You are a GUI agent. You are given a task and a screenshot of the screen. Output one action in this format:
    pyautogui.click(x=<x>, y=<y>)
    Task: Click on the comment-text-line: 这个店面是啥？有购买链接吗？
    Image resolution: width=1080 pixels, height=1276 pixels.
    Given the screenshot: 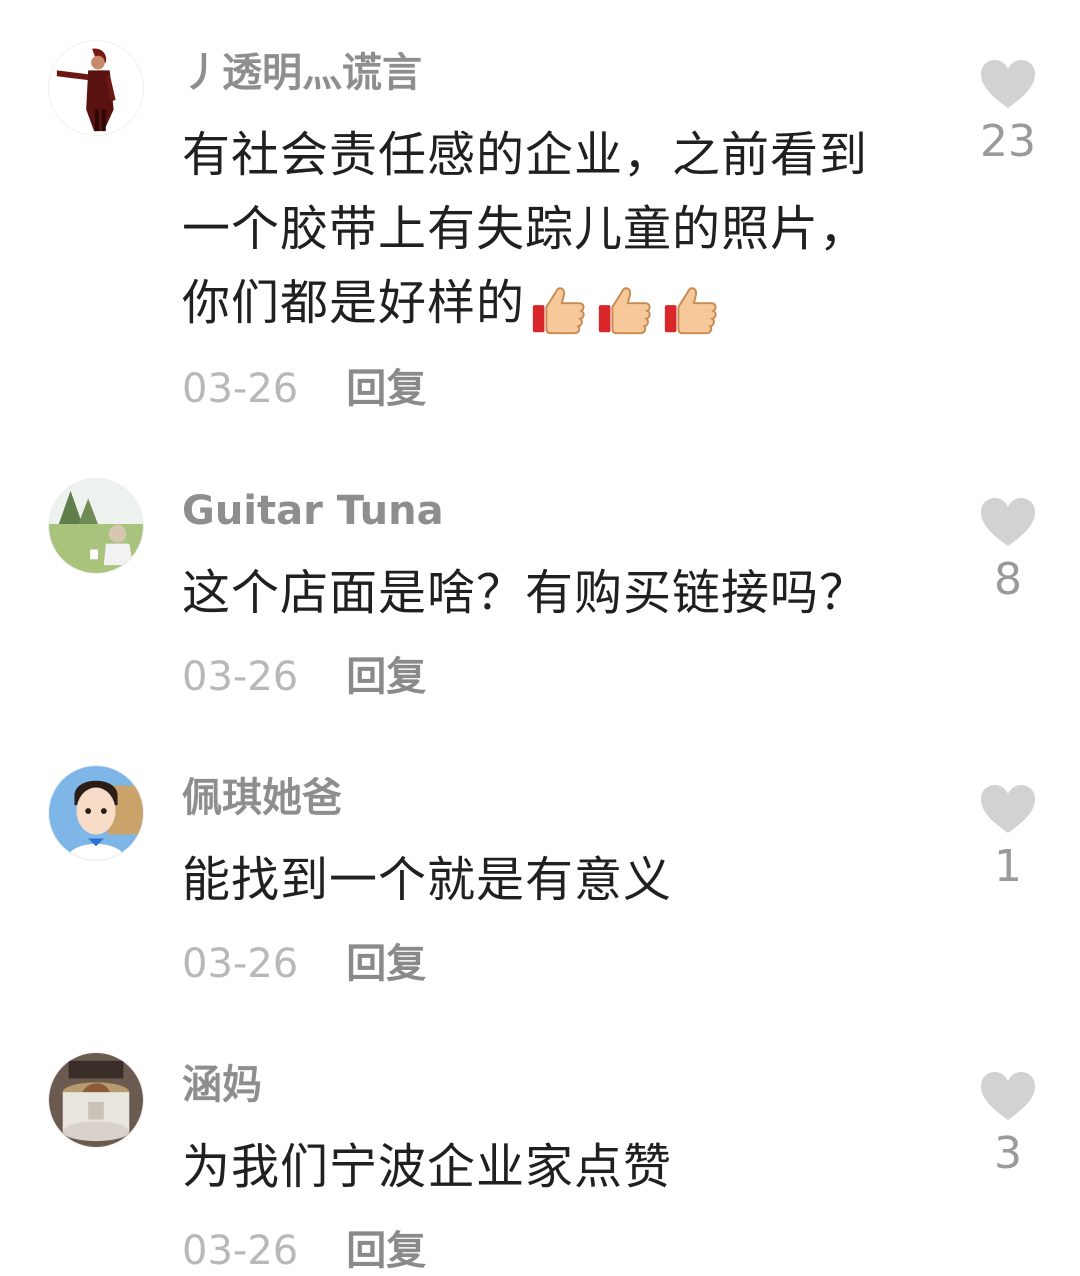 What is the action you would take?
    pyautogui.click(x=525, y=593)
    